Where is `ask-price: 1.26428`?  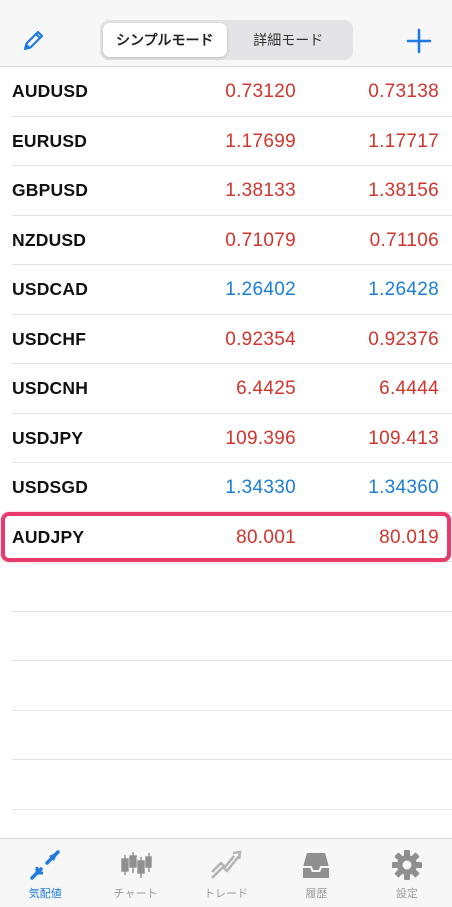
ask-price: 1.26428 is located at coordinates (403, 289).